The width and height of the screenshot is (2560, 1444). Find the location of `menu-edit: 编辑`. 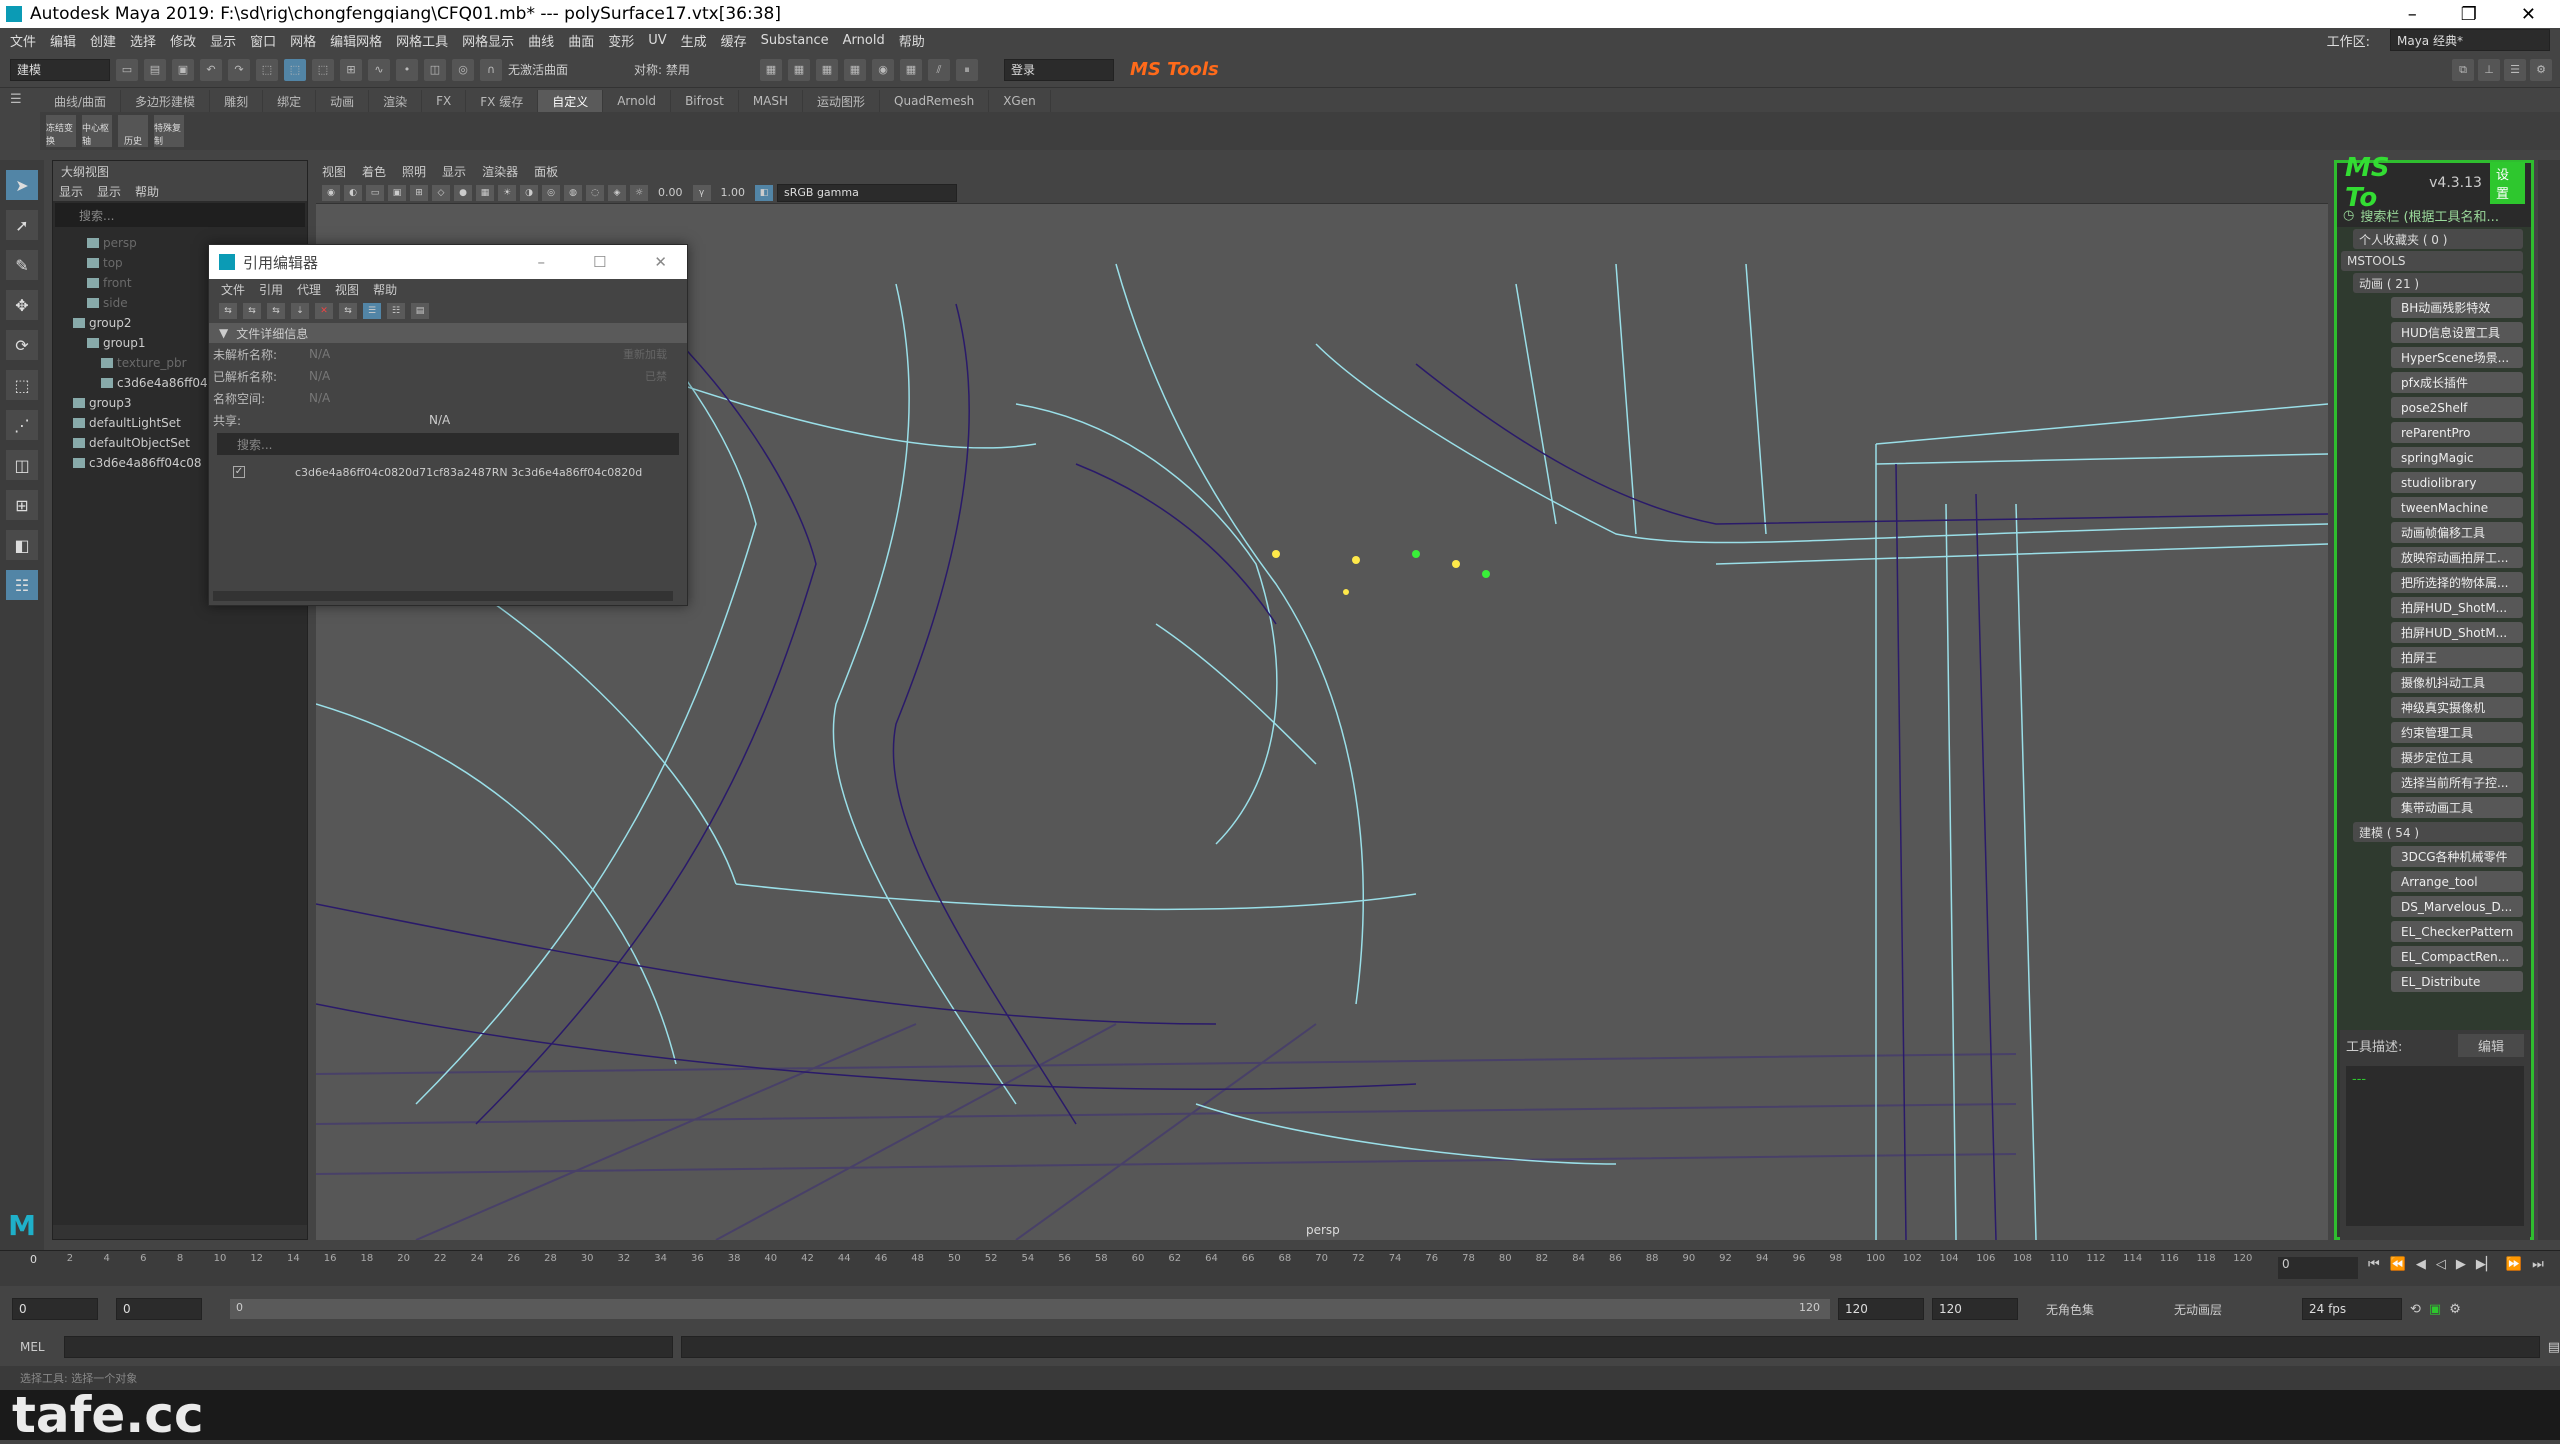

menu-edit: 编辑 is located at coordinates (63, 40).